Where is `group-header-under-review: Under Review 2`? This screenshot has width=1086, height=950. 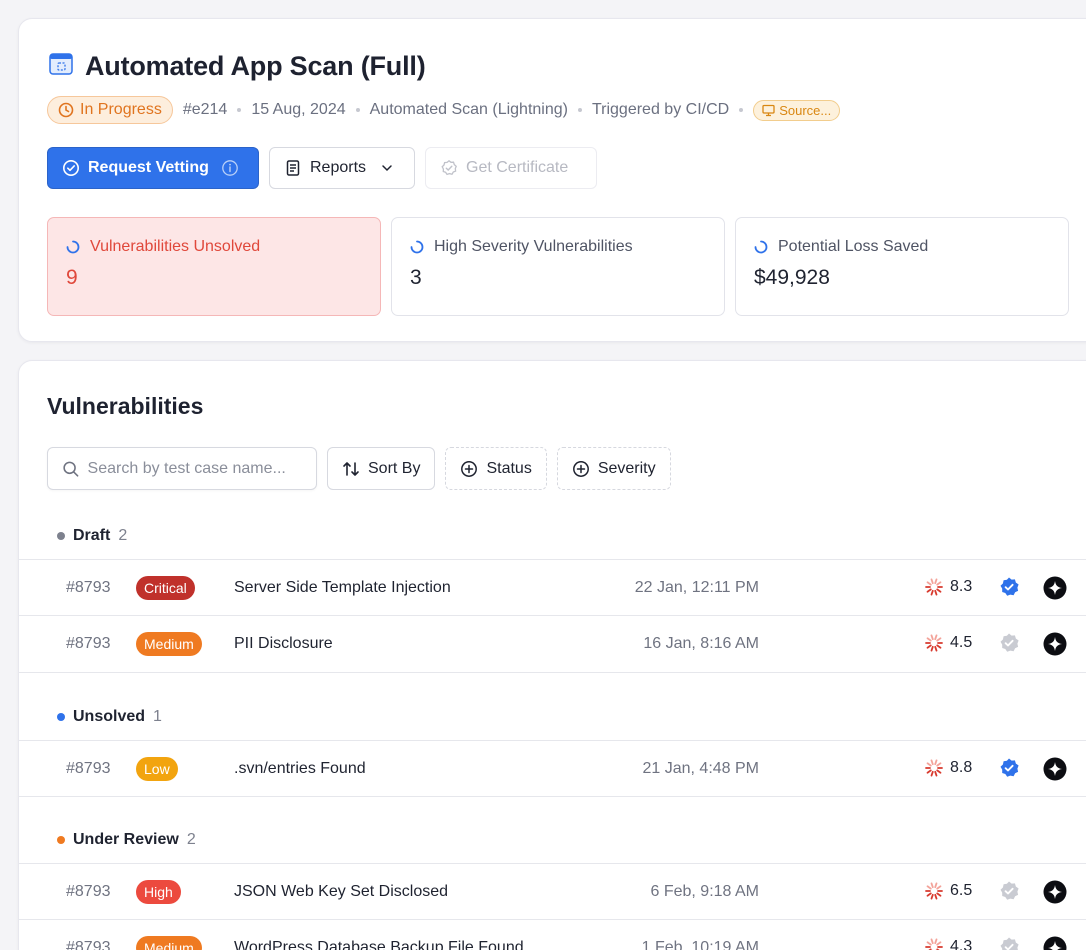 group-header-under-review: Under Review 2 is located at coordinates (126, 840).